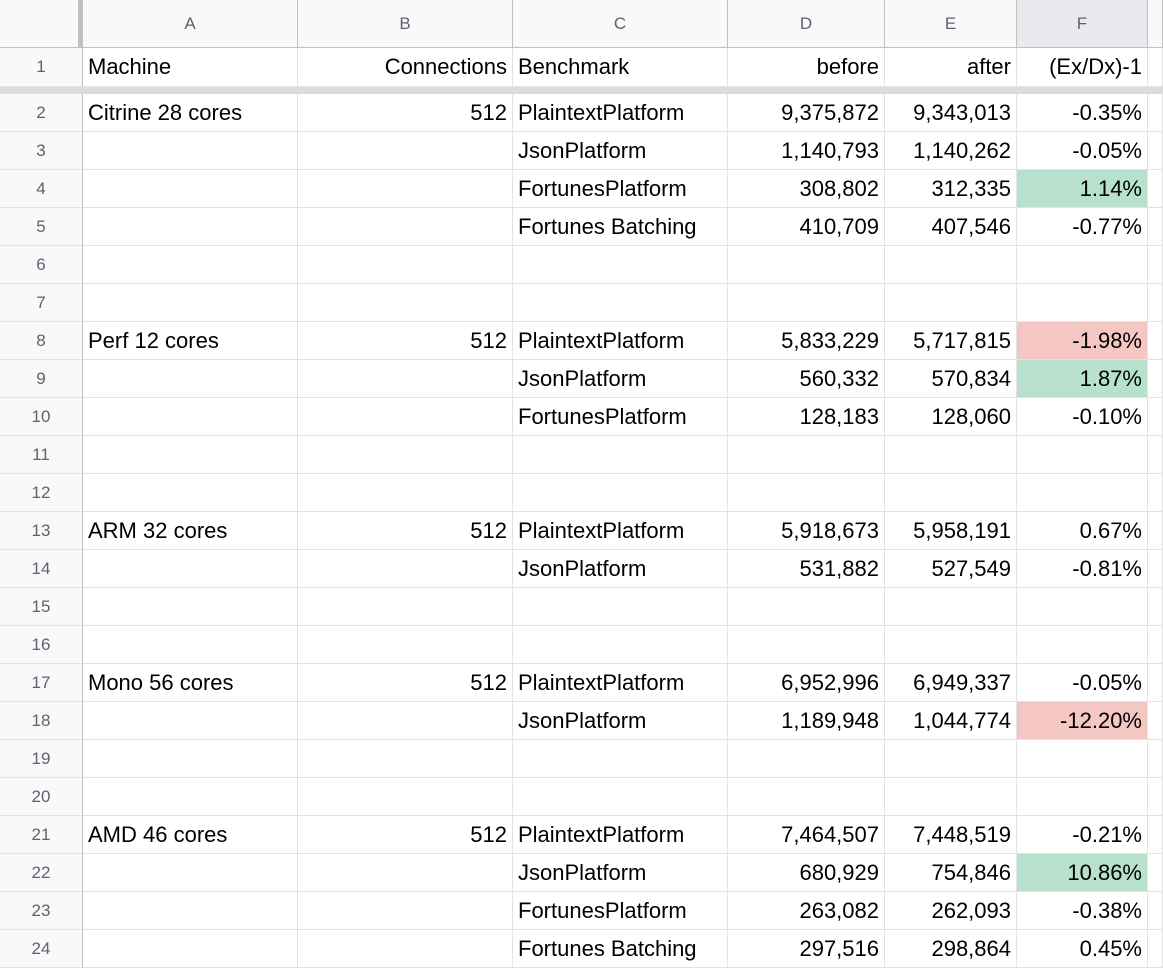  What do you see at coordinates (80, 24) in the screenshot?
I see `frozen-column-divider` at bounding box center [80, 24].